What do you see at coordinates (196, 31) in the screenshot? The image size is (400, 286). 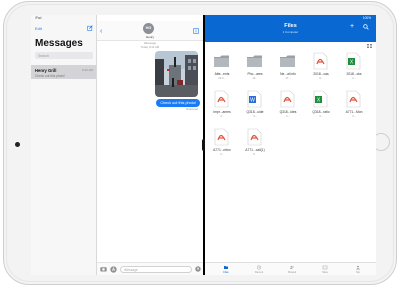 I see `info-icon` at bounding box center [196, 31].